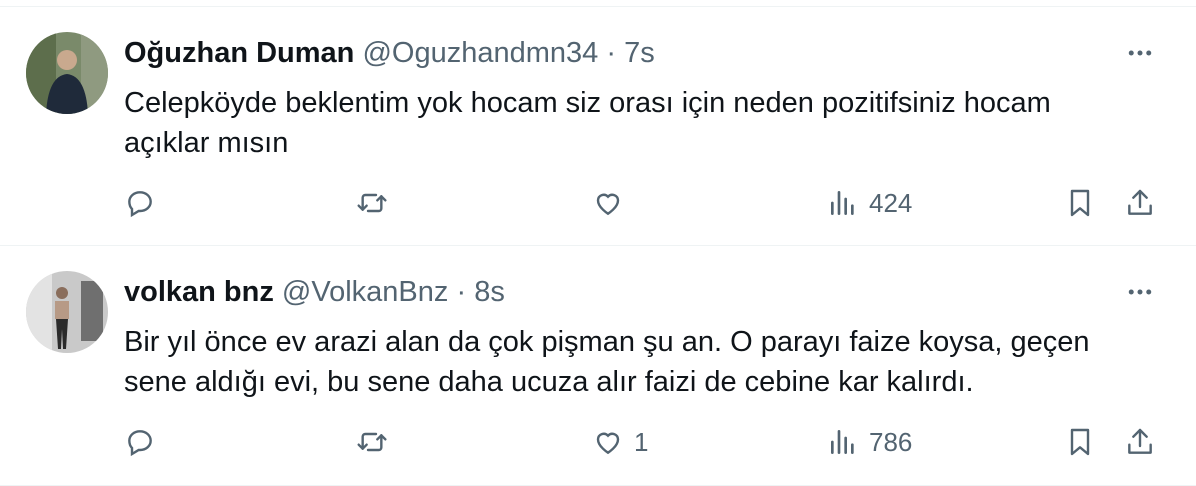 The height and width of the screenshot is (486, 1196). I want to click on tweet-header: volkan bnz @VolkanBnz · 8s, so click(314, 292).